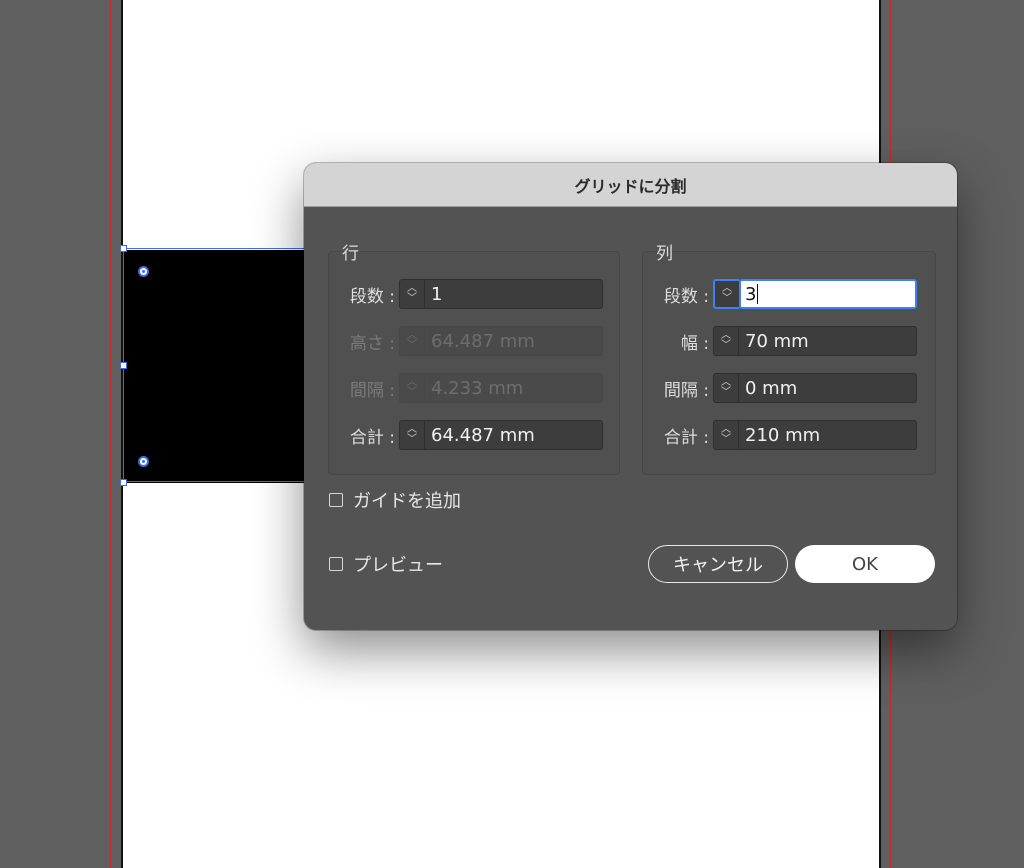  Describe the element at coordinates (350, 254) in the screenshot. I see `rows-group-title: 行` at that location.